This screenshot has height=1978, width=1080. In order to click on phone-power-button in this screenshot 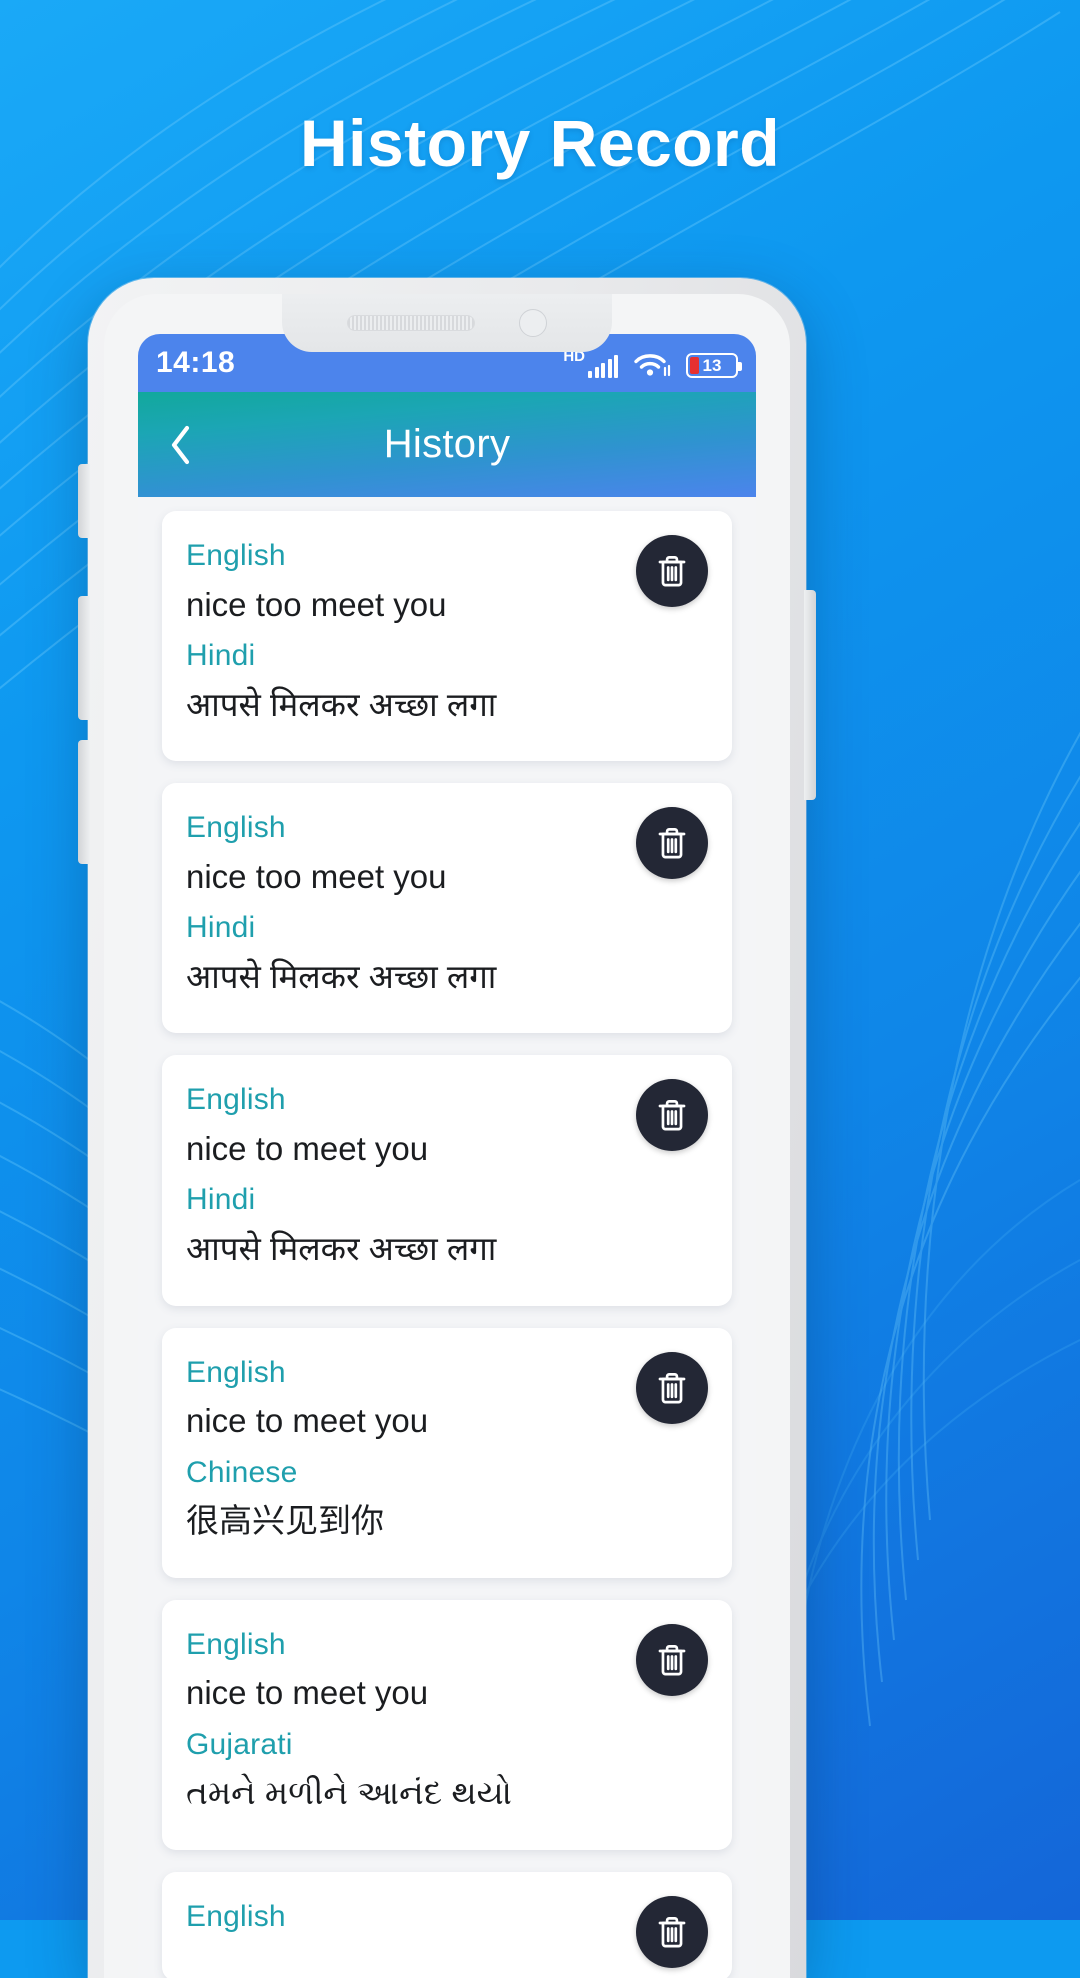, I will do `click(810, 695)`.